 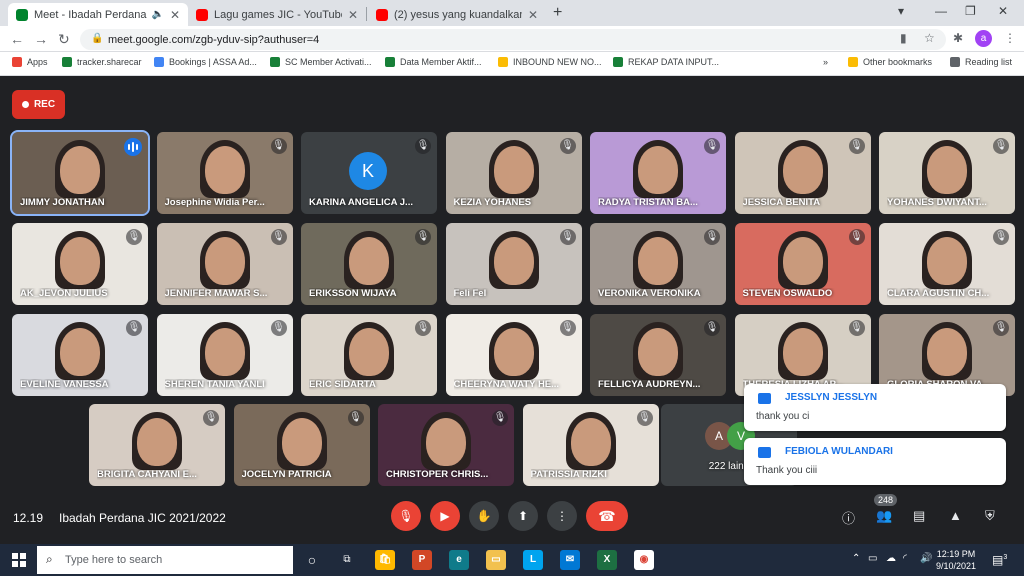 I want to click on windows-start-button, so click(x=19, y=560).